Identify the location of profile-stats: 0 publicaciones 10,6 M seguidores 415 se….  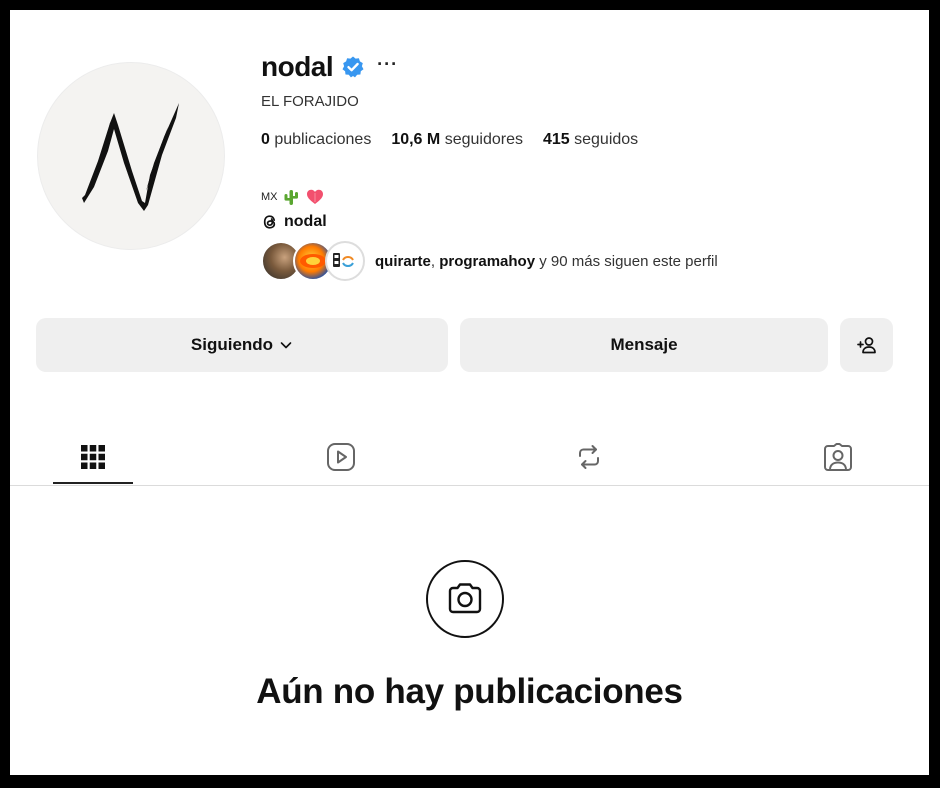
(459, 140).